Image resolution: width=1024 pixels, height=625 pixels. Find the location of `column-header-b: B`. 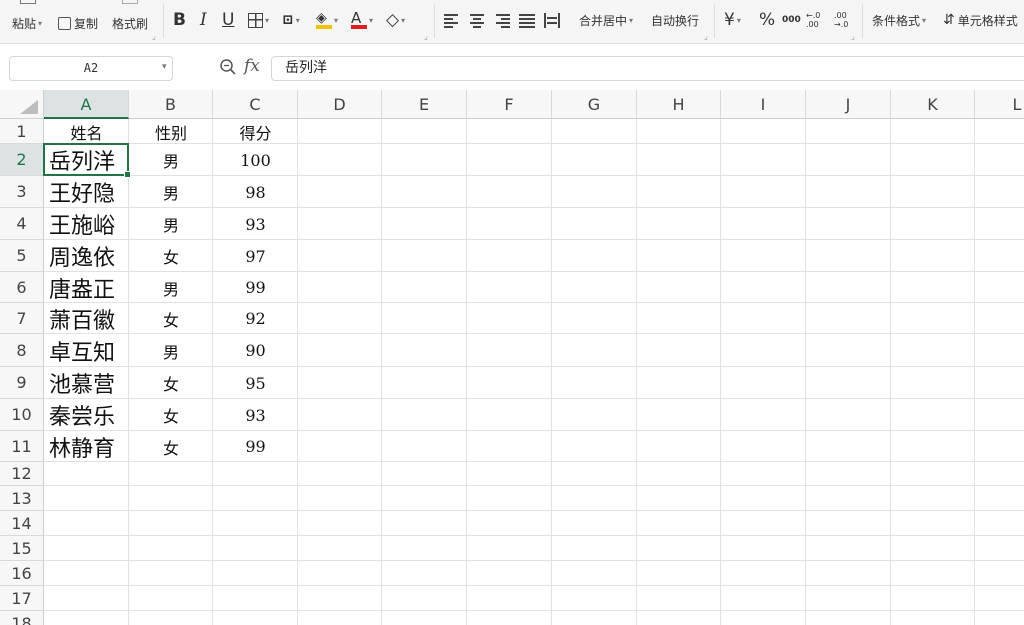

column-header-b: B is located at coordinates (171, 104).